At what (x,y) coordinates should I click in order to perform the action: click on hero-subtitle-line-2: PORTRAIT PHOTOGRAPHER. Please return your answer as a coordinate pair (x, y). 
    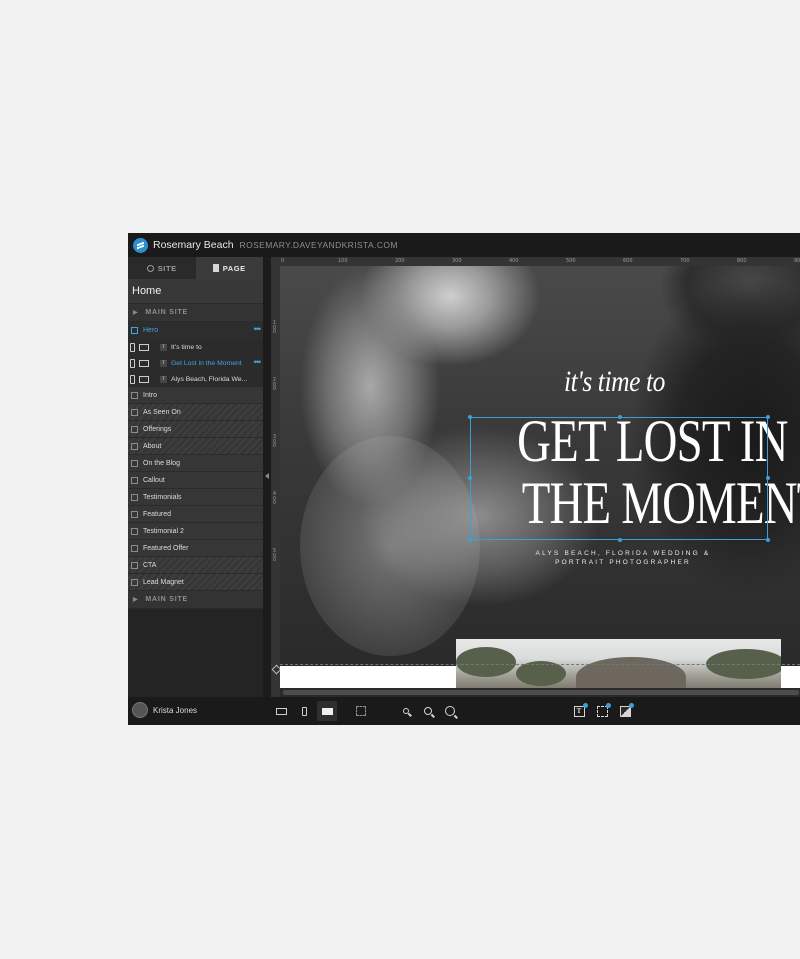
    Looking at the image, I should click on (623, 562).